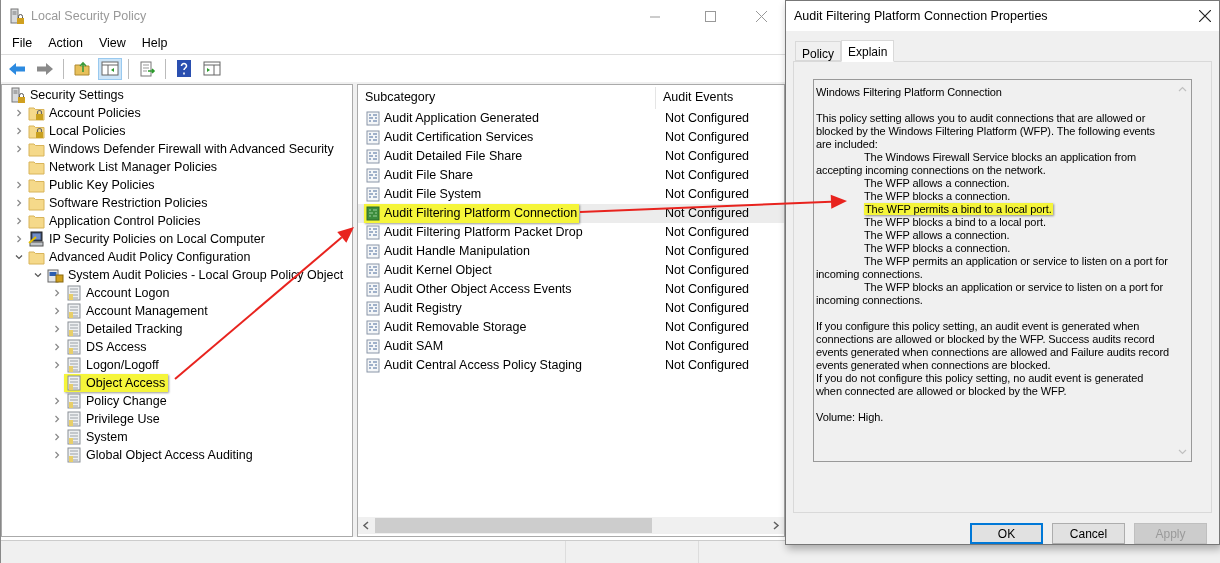 Image resolution: width=1220 pixels, height=563 pixels. I want to click on subcategory-name: Audit Central Access Policy Staging, so click(483, 366).